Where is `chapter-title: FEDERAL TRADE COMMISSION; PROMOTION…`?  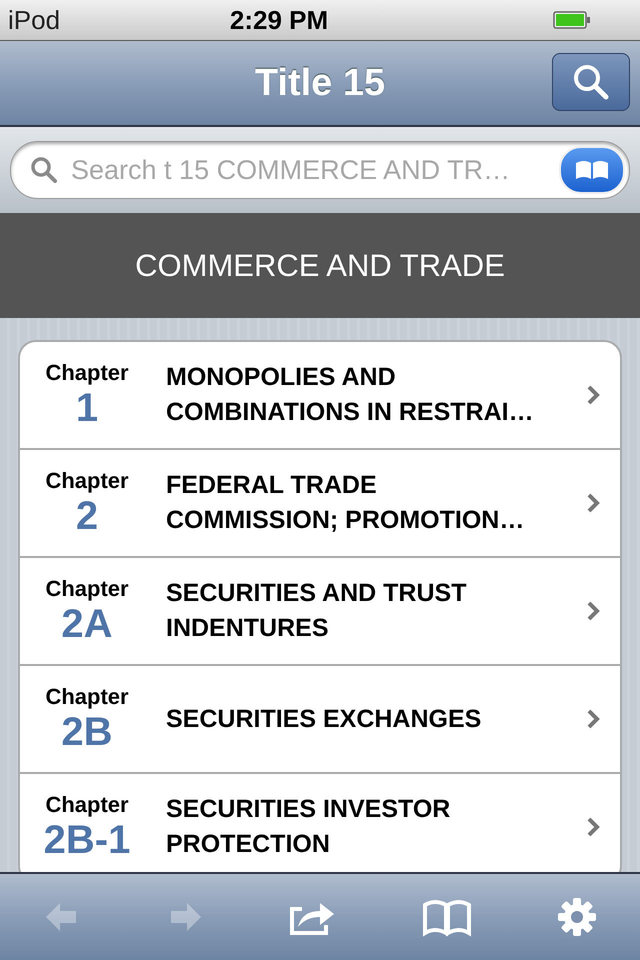 chapter-title: FEDERAL TRADE COMMISSION; PROMOTION… is located at coordinates (345, 503).